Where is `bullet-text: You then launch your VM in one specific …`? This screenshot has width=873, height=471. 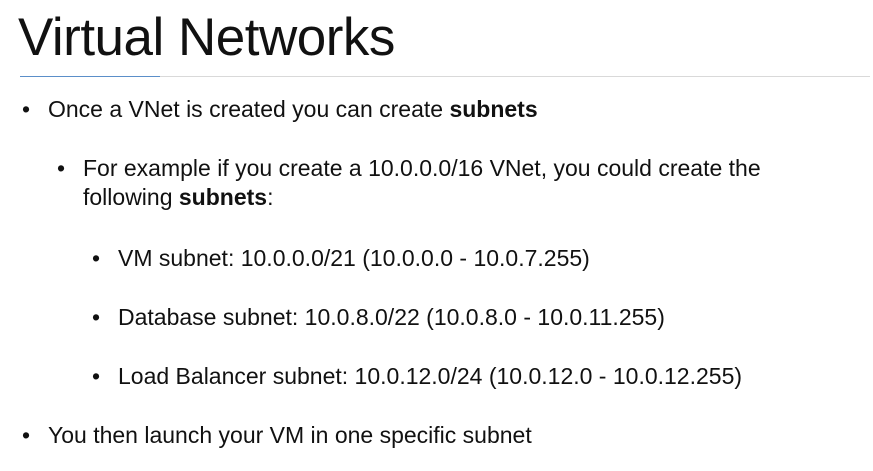
bullet-text: You then launch your VM in one specific … is located at coordinates (290, 435).